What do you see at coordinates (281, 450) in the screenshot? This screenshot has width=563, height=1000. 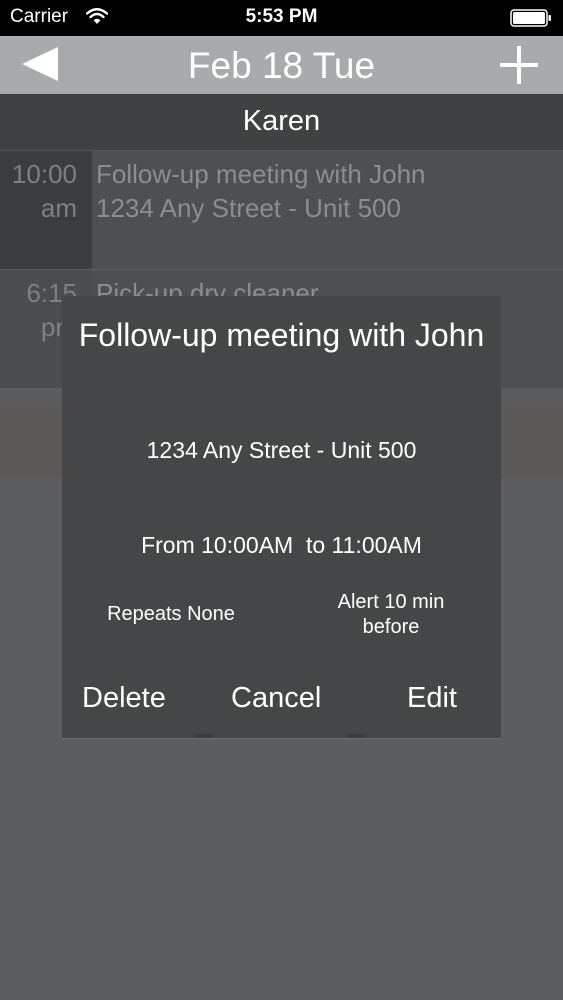 I see `popup-address: 1234 Any Street - Unit 500` at bounding box center [281, 450].